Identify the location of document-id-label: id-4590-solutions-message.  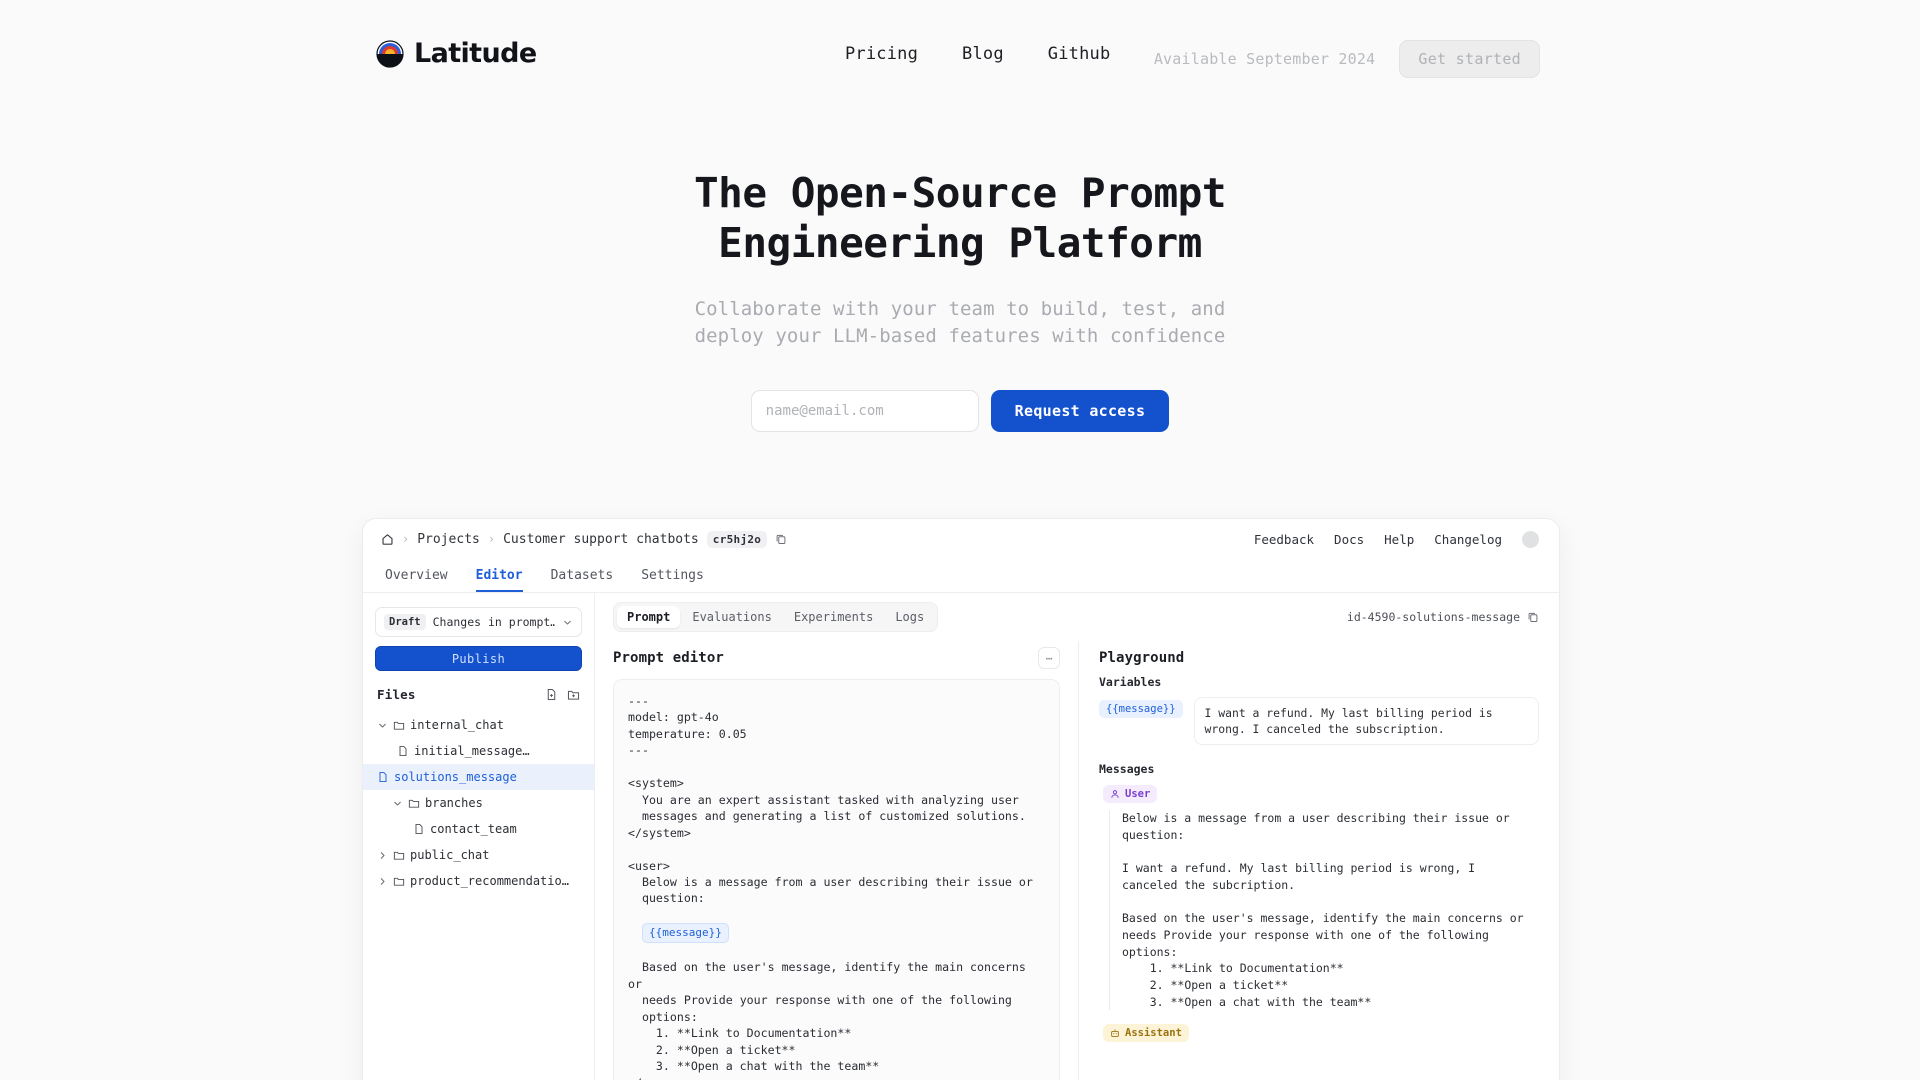
(1433, 617).